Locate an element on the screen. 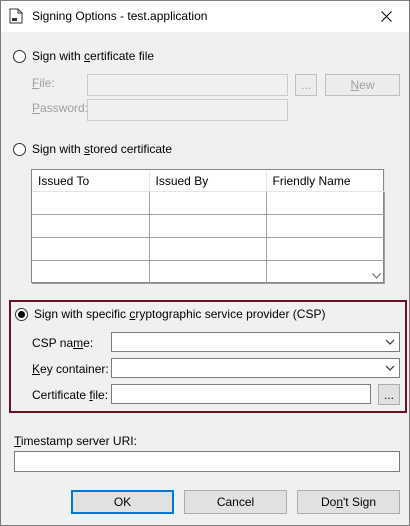  csp-name-label: CSP name: is located at coordinates (63, 343).